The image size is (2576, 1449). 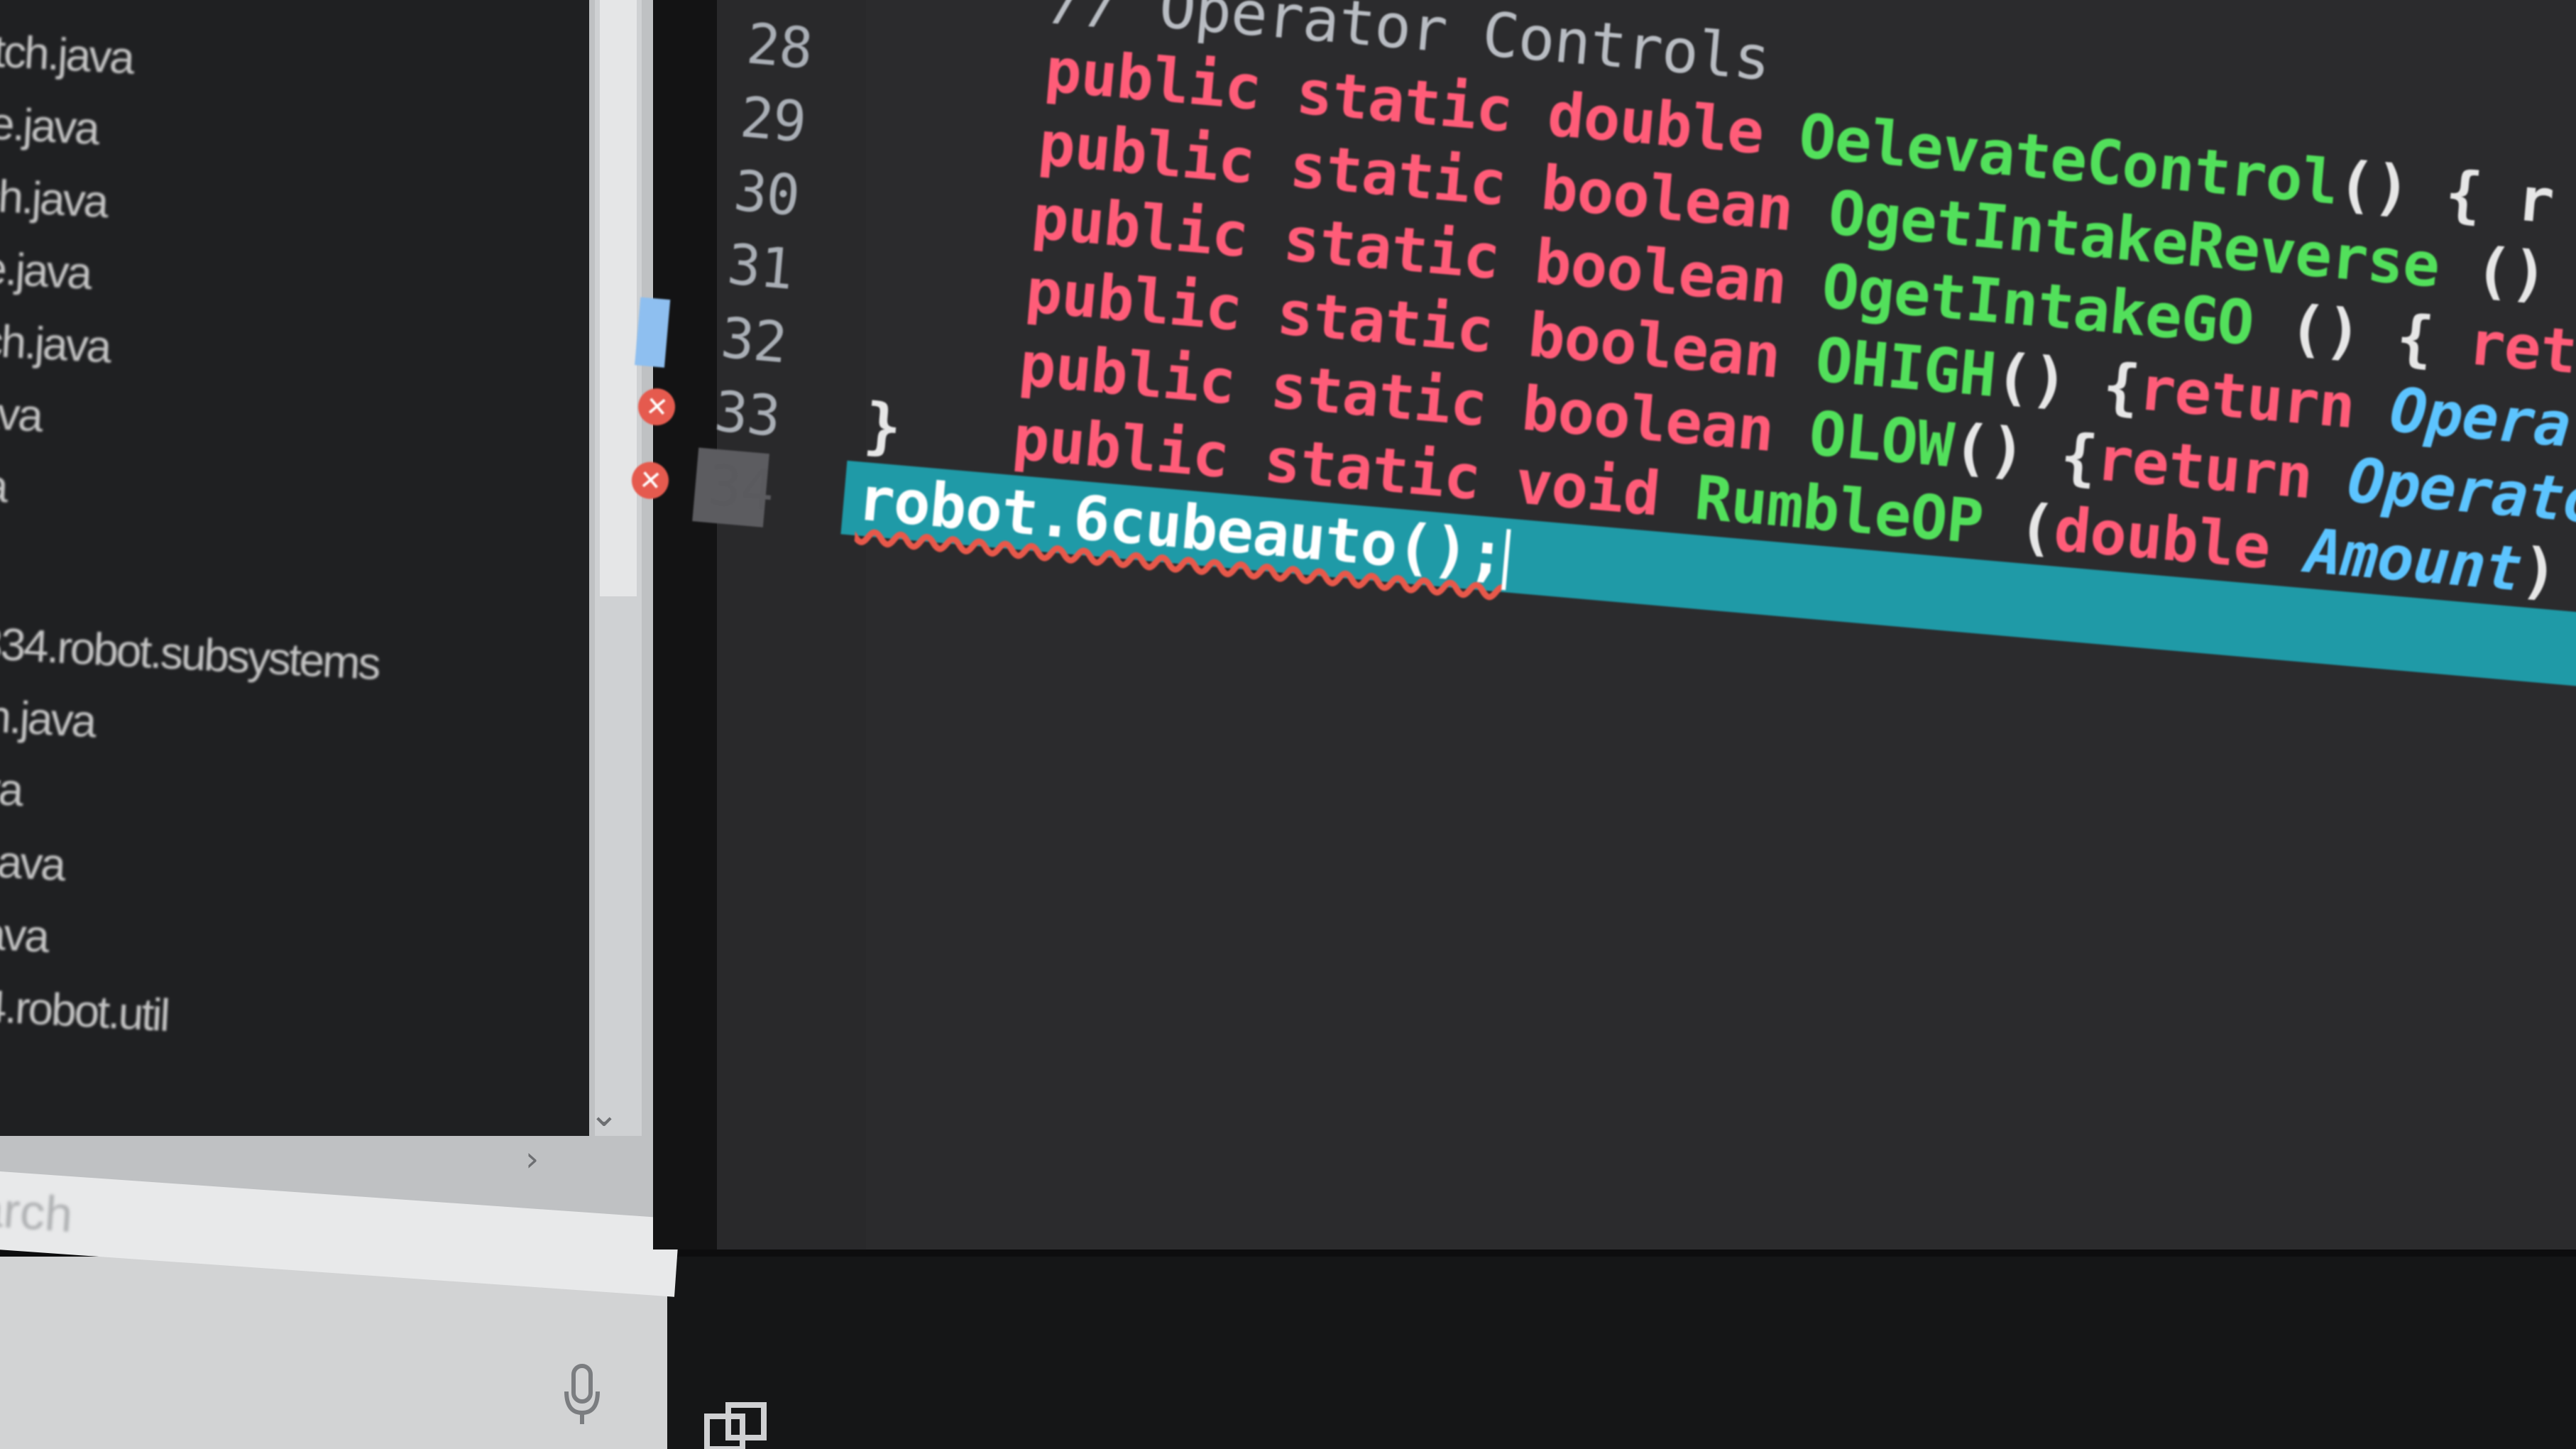 I want to click on closing-brace: }, so click(x=882, y=426).